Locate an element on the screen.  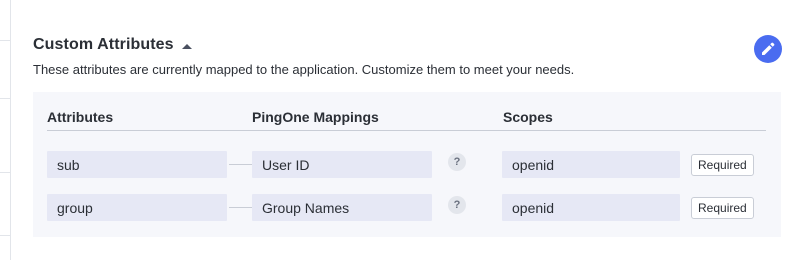
section-header: Custom Attributes is located at coordinates (112, 45).